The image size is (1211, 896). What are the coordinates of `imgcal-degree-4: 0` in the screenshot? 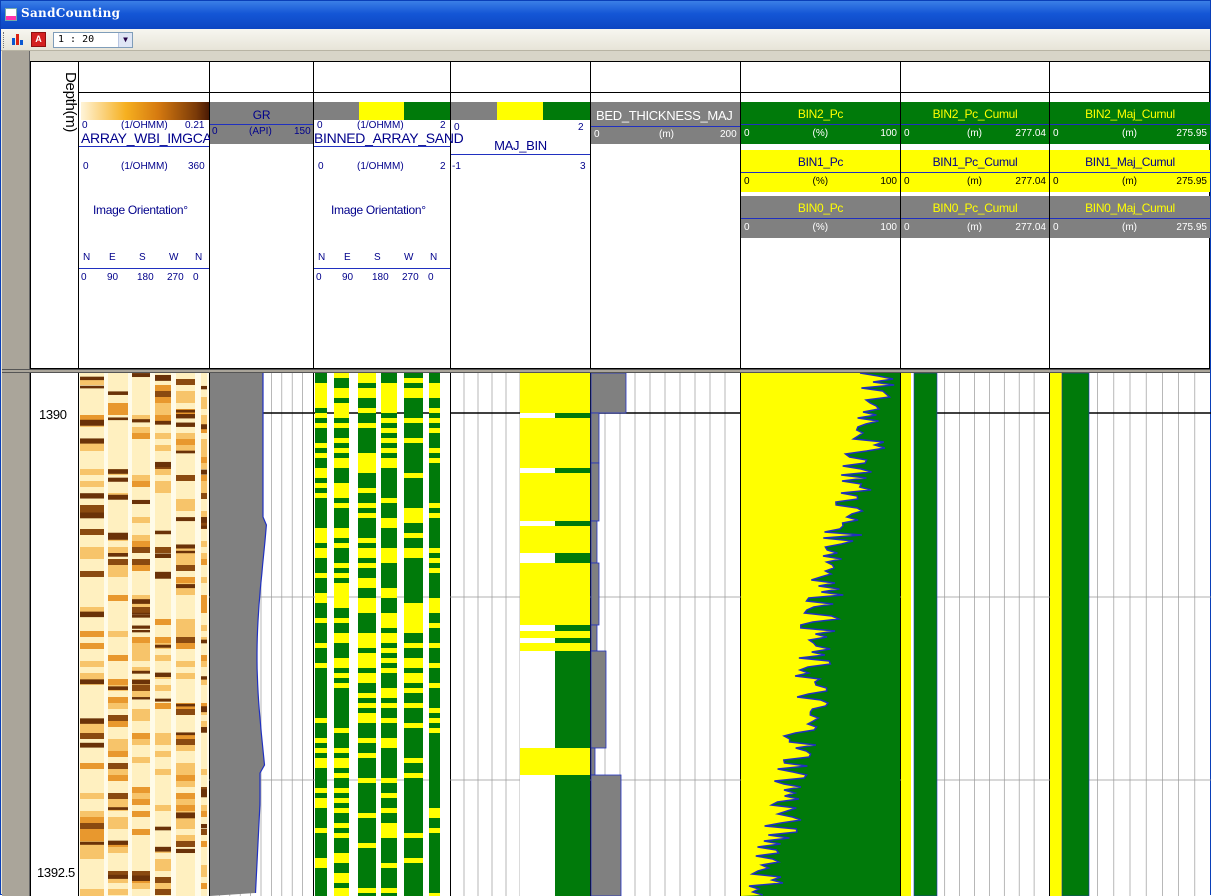 It's located at (196, 277).